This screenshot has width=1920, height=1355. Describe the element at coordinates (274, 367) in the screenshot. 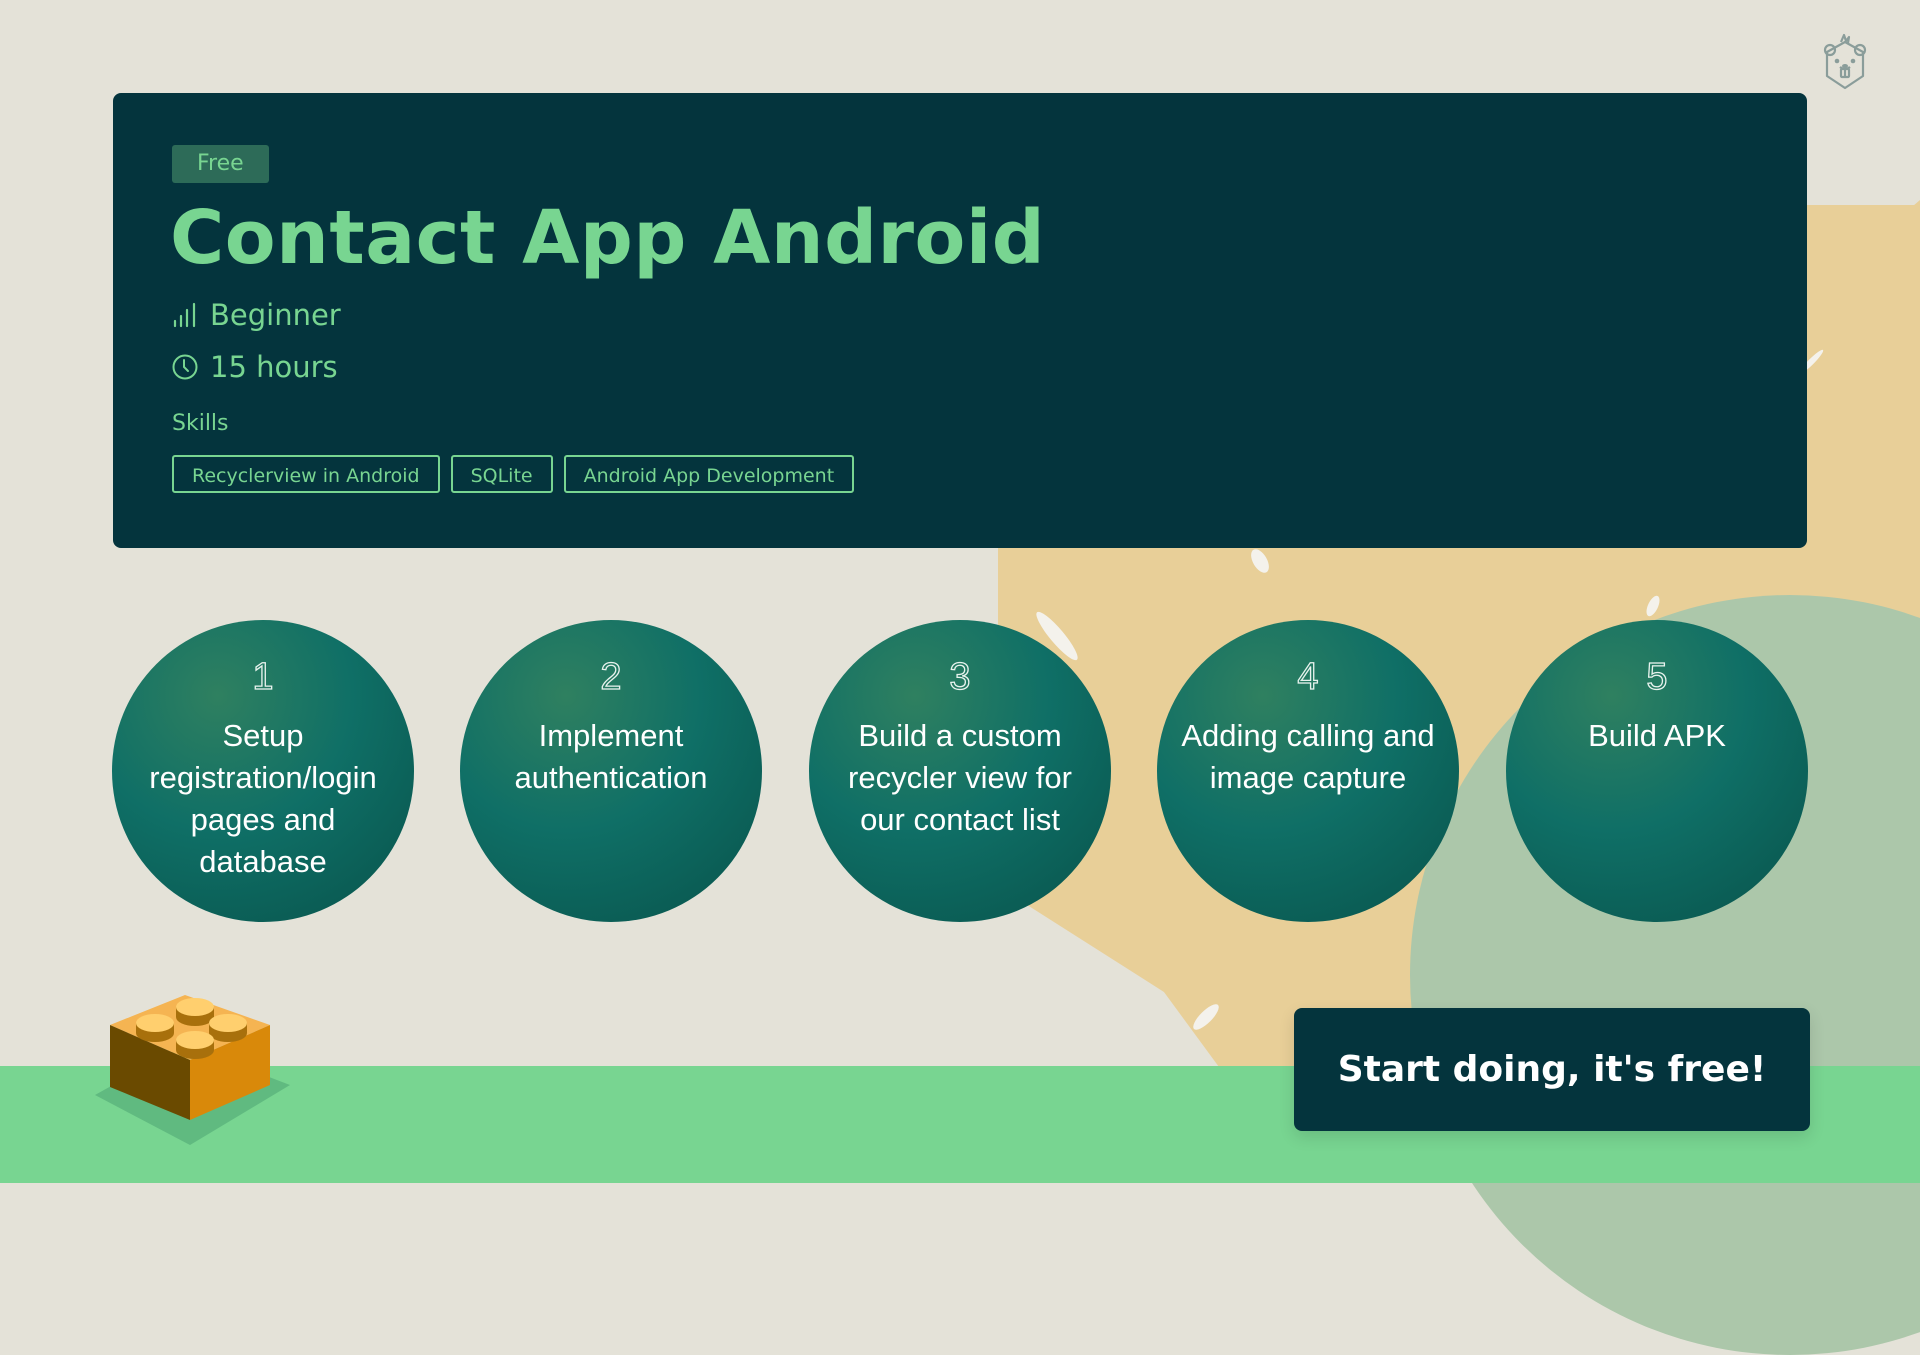

I see `course-duration-text: 15 hours` at that location.